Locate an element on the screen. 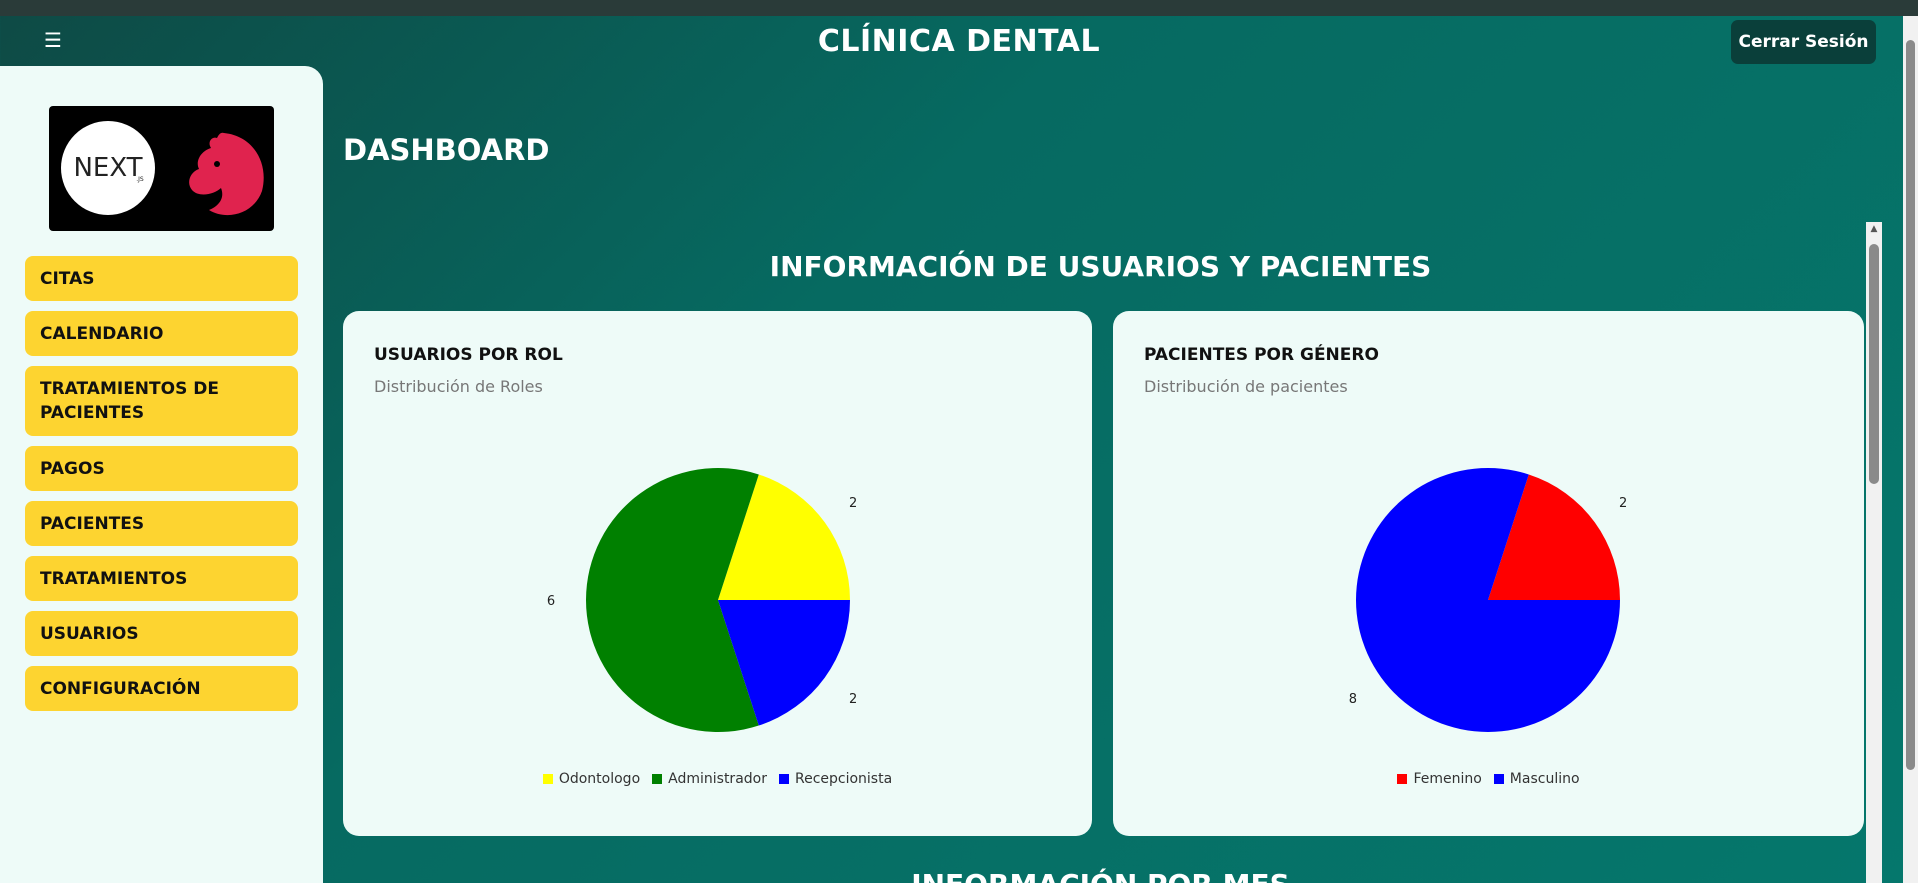 Image resolution: width=1918 pixels, height=883 pixels. window-top-strip is located at coordinates (959, 8).